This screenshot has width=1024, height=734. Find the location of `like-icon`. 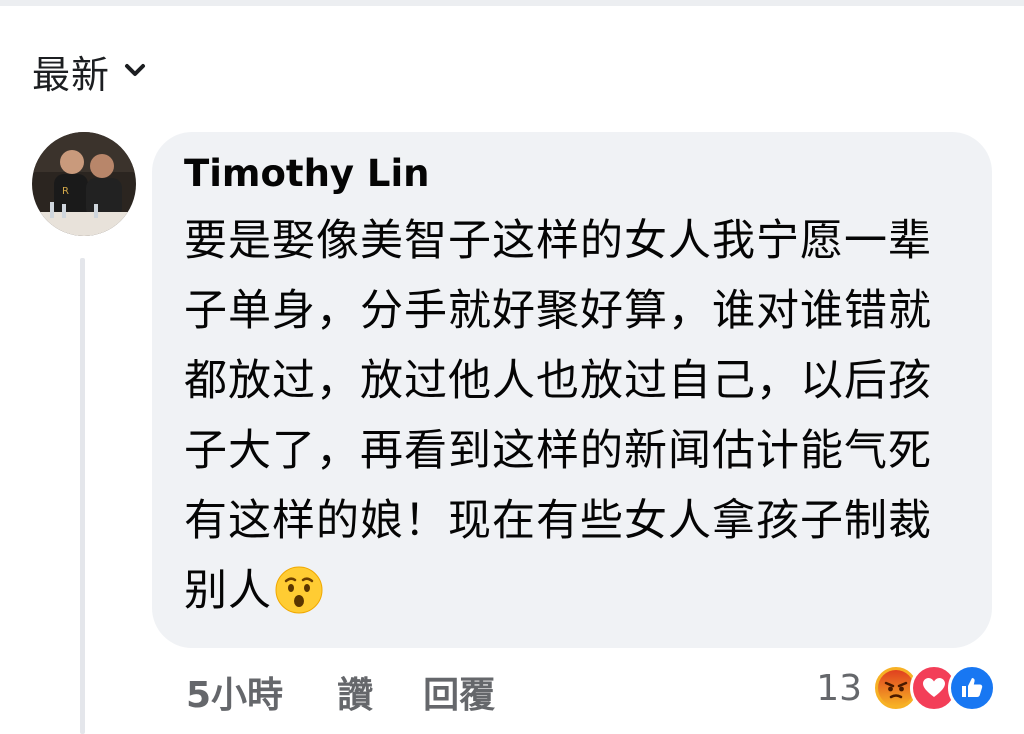

like-icon is located at coordinates (972, 688).